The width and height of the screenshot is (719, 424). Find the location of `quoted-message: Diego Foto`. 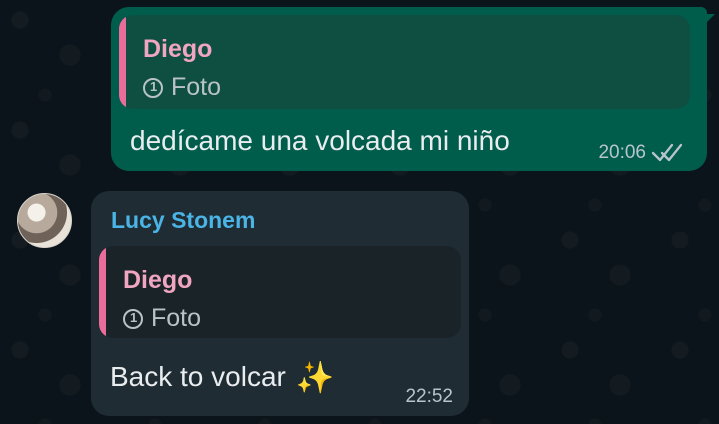

quoted-message: Diego Foto is located at coordinates (280, 292).